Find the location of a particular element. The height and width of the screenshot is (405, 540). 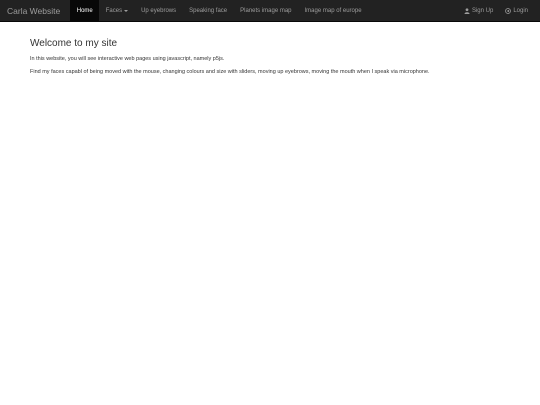

signup-link: Sign Up is located at coordinates (478, 10).